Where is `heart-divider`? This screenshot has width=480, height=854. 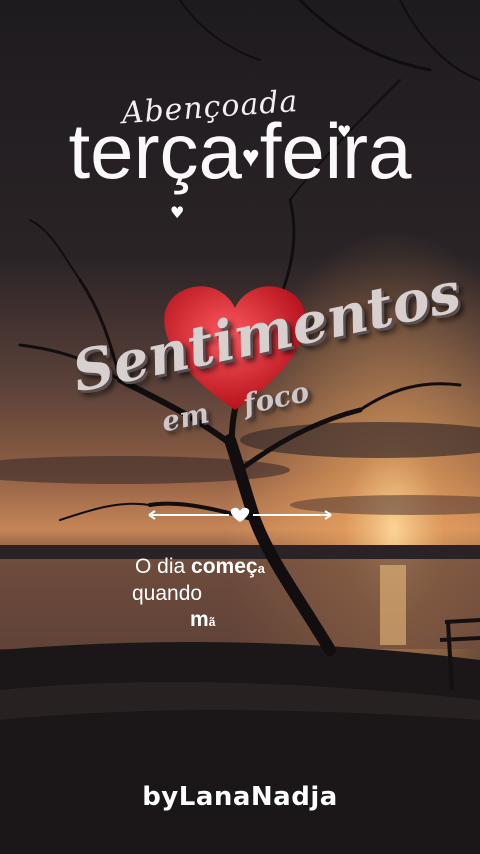
heart-divider is located at coordinates (240, 514).